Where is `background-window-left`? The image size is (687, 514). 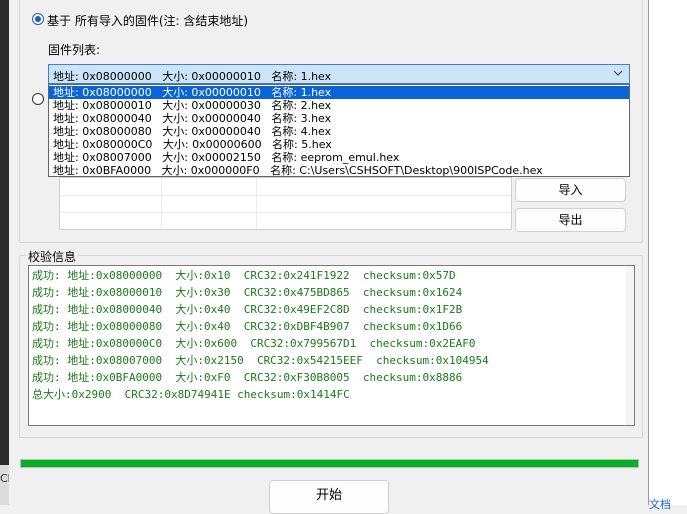
background-window-left is located at coordinates (4, 252).